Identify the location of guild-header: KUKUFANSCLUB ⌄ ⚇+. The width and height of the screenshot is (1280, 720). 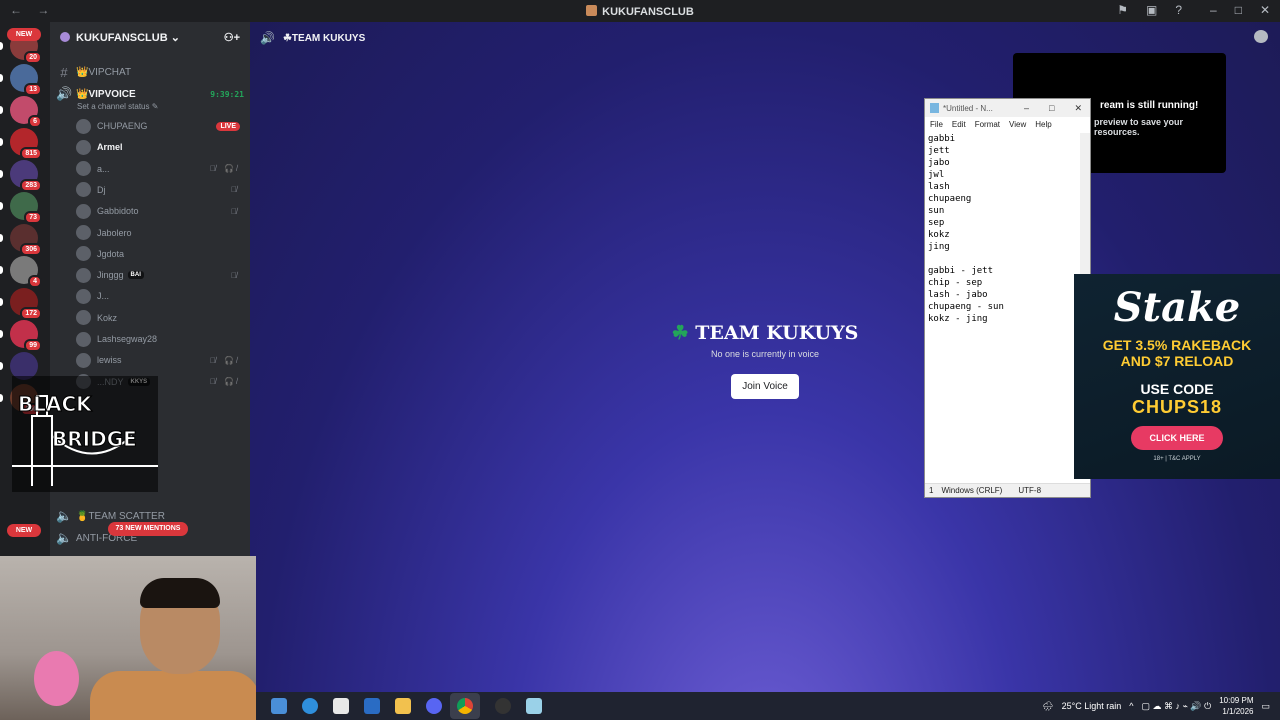
(150, 37).